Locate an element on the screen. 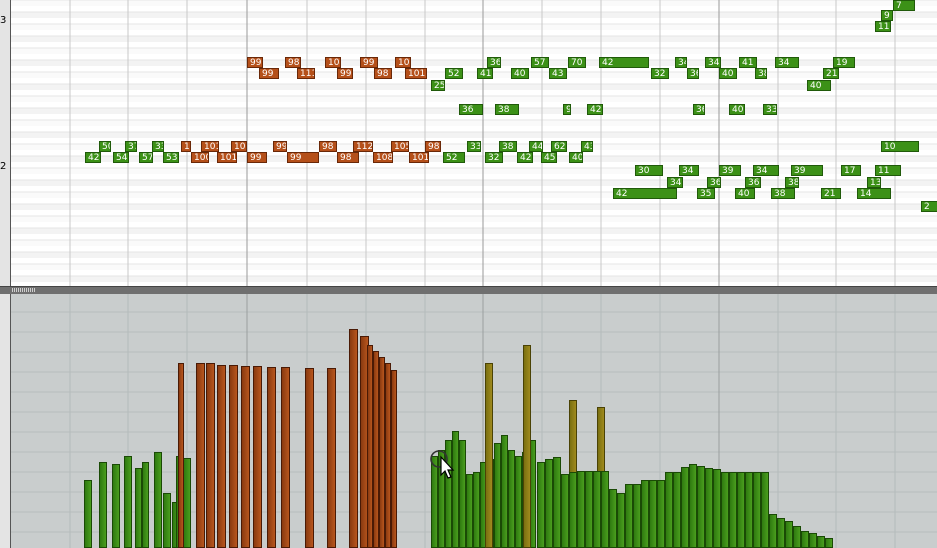 This screenshot has width=937, height=548. midi-note: 54 is located at coordinates (121, 157).